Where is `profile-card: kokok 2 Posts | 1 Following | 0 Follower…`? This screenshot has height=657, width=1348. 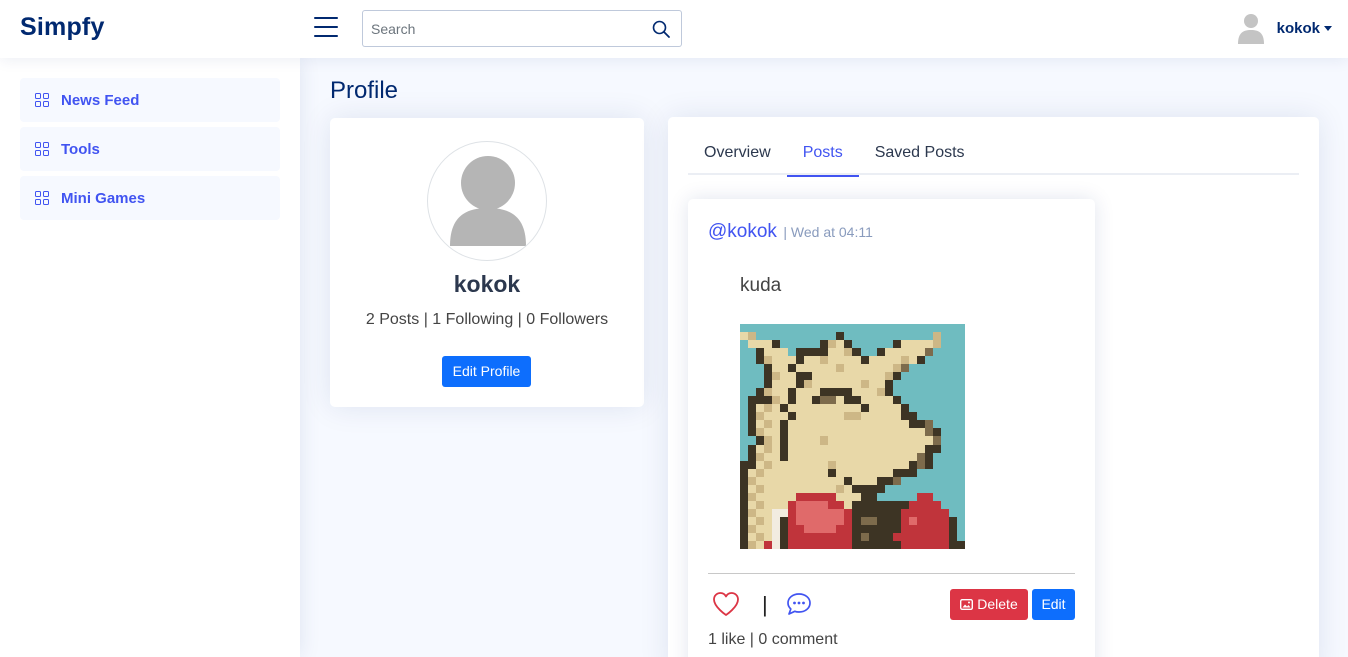
profile-card: kokok 2 Posts | 1 Following | 0 Follower… is located at coordinates (487, 262).